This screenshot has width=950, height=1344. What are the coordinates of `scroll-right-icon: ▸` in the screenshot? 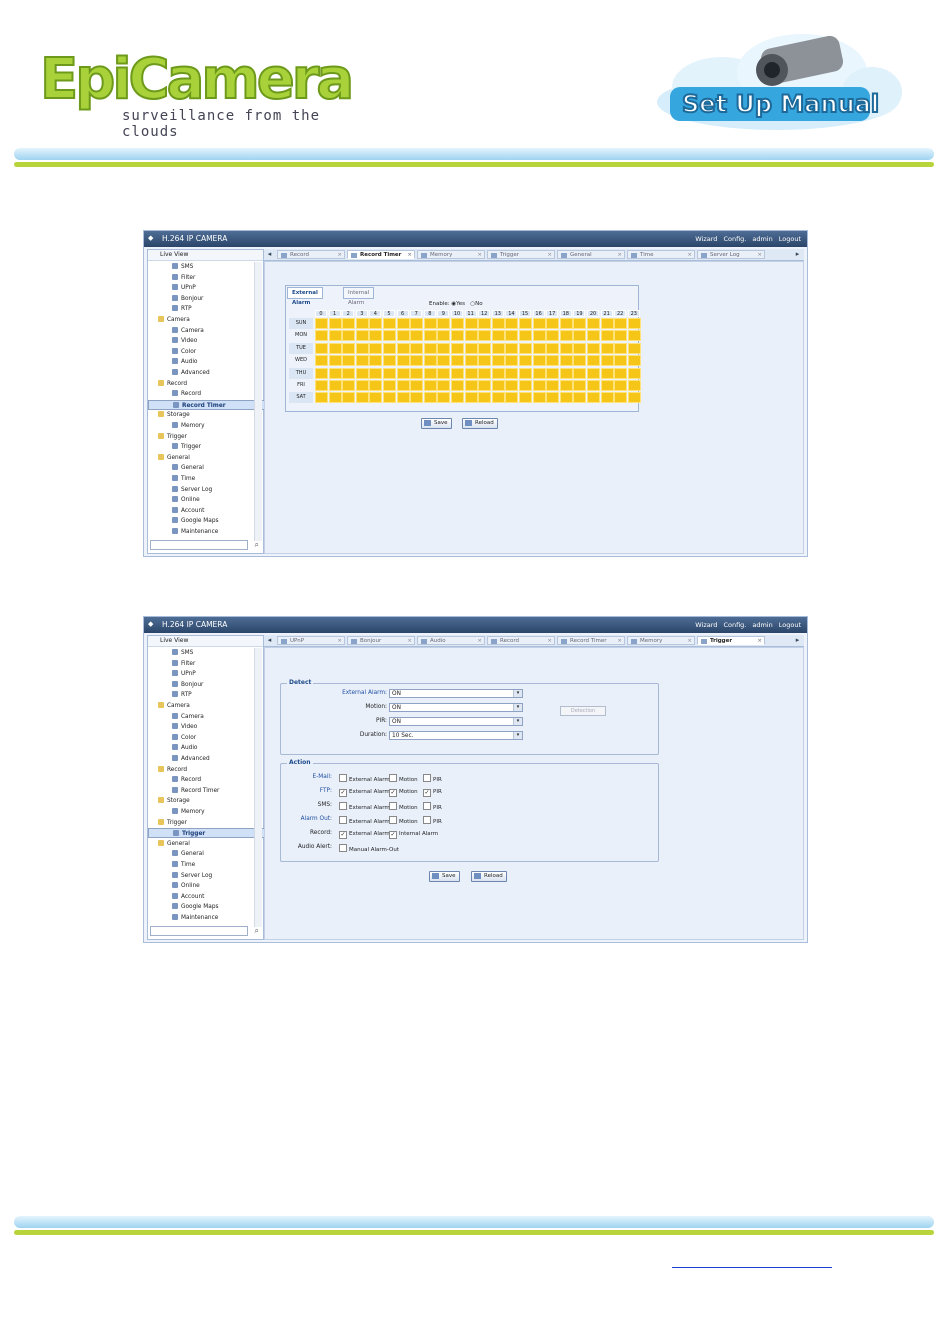 It's located at (797, 640).